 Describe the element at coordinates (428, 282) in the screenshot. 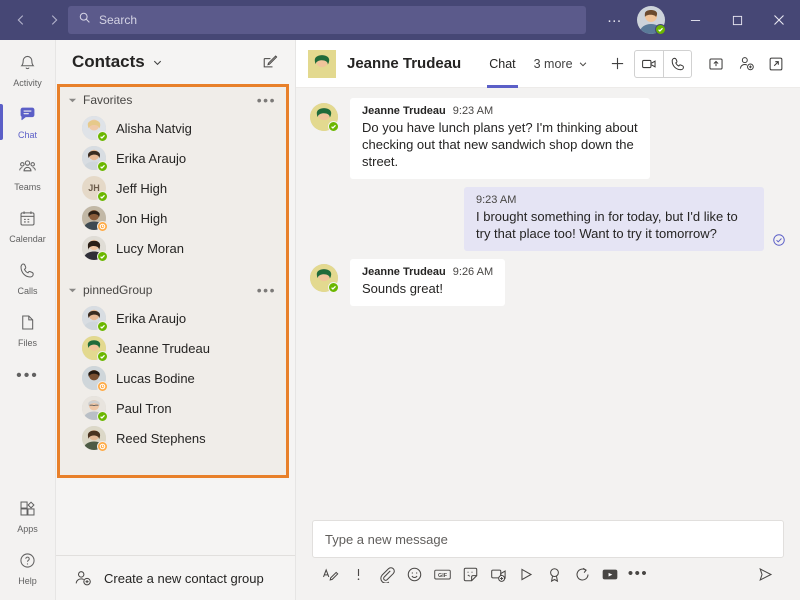

I see `message-bubble: Jeanne Trudeau 9:26 AM Sounds great!` at that location.